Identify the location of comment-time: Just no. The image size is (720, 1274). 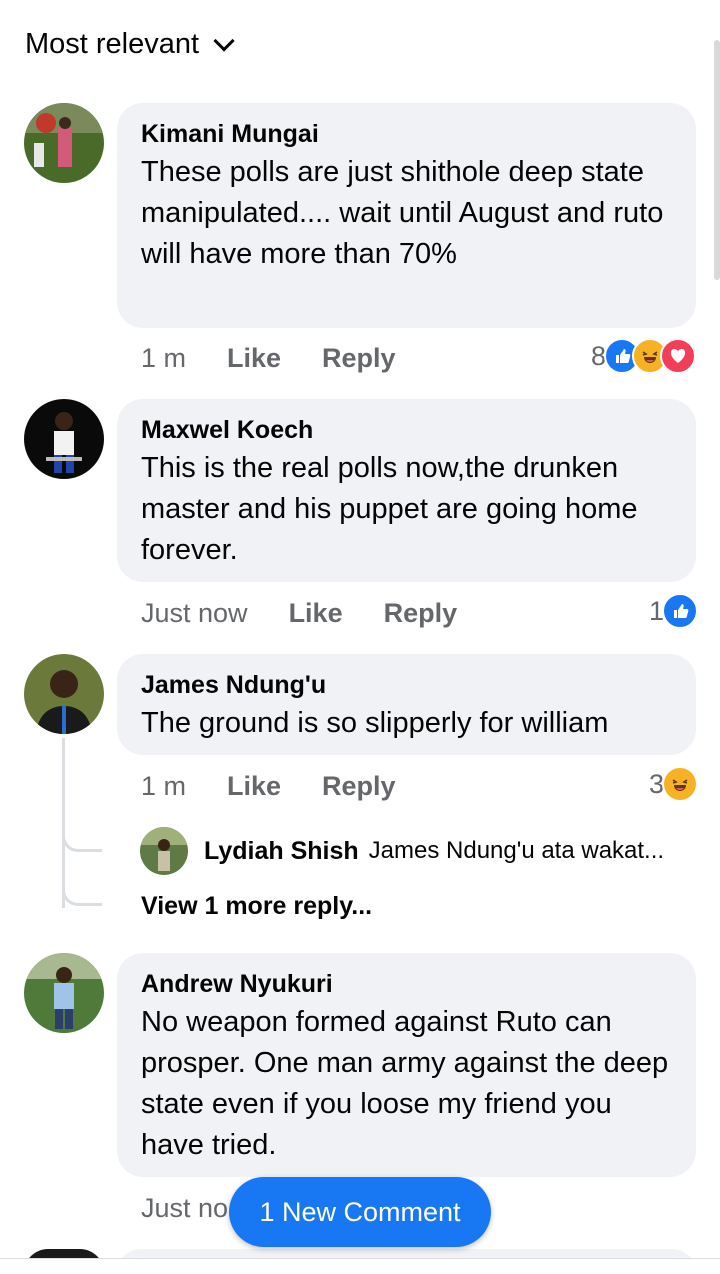
(184, 1208).